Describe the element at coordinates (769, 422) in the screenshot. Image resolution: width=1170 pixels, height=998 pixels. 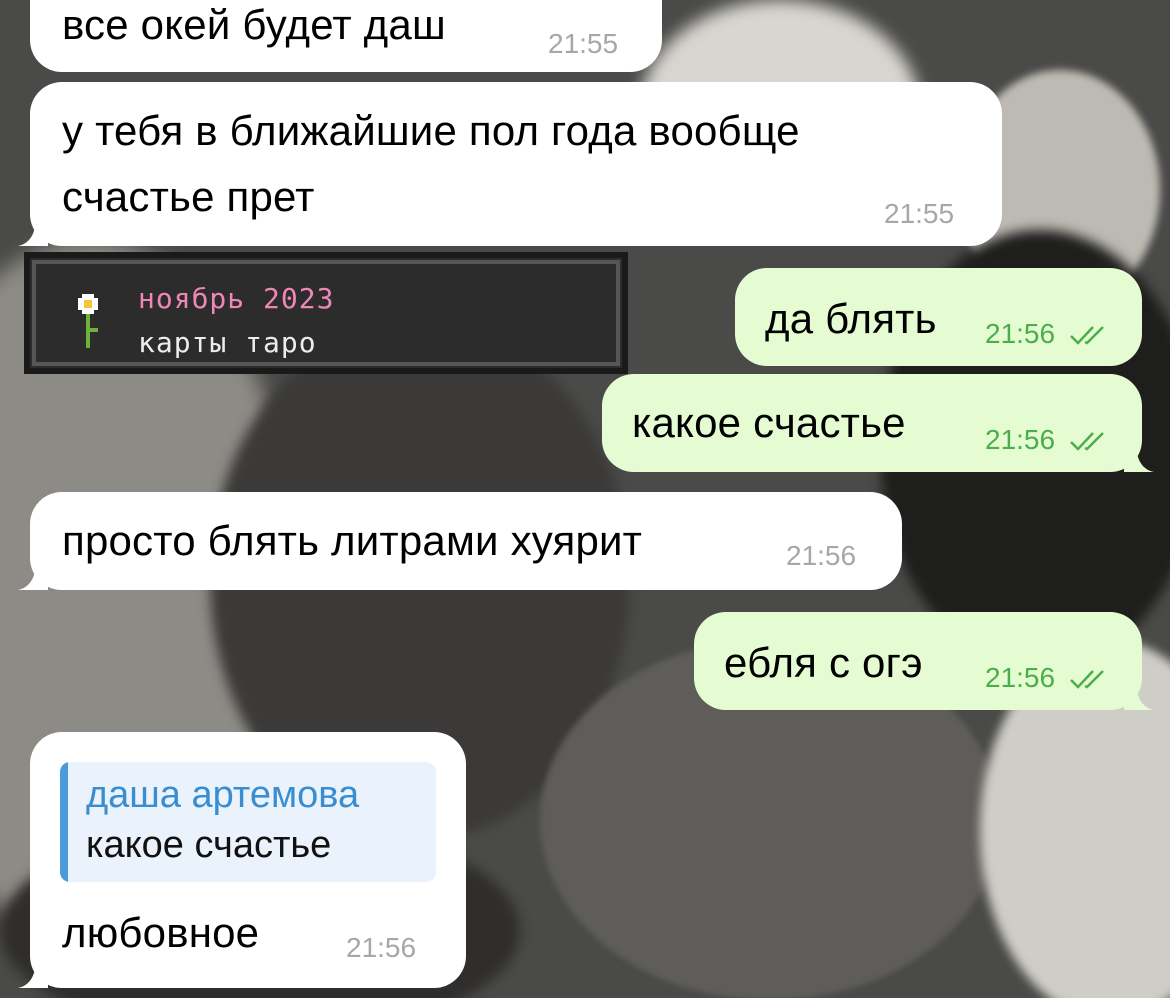
I see `message-text: какое счастье` at that location.